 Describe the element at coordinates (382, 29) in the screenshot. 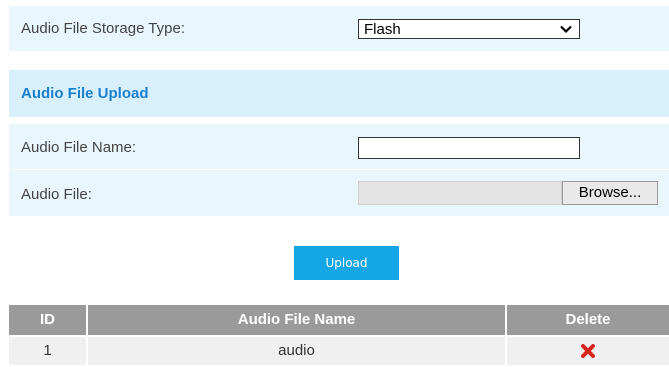

I see `storage-type-selected-value: Flash` at that location.